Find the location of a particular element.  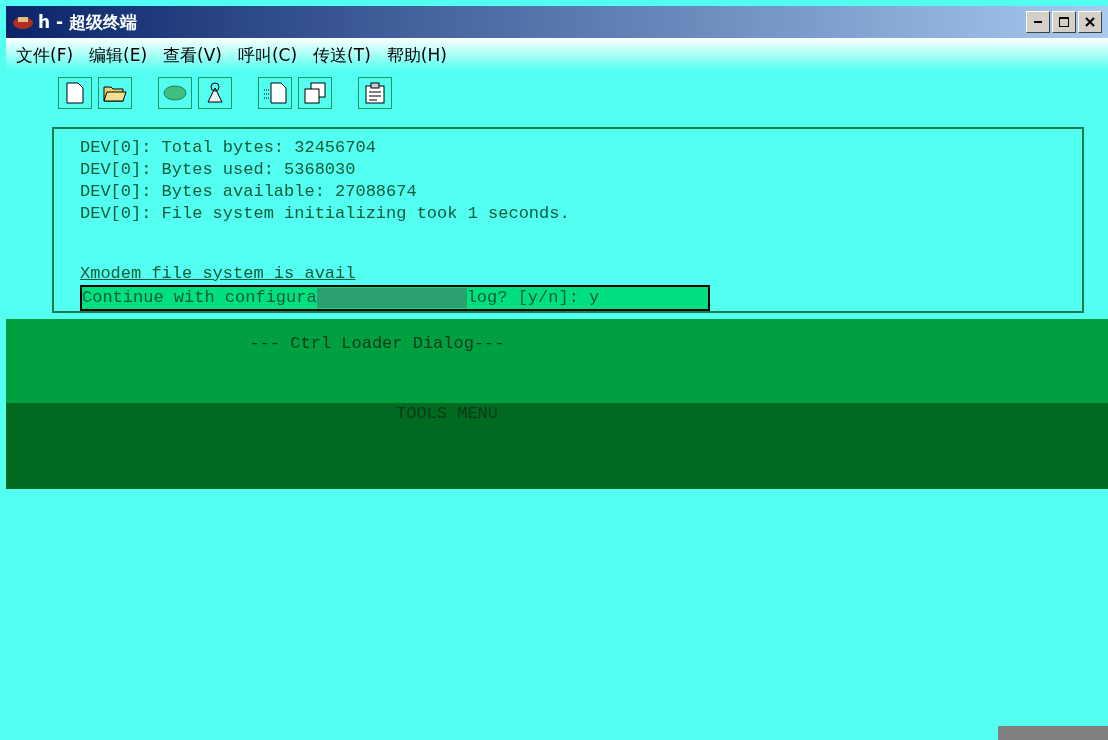

copy-icon is located at coordinates (315, 93).